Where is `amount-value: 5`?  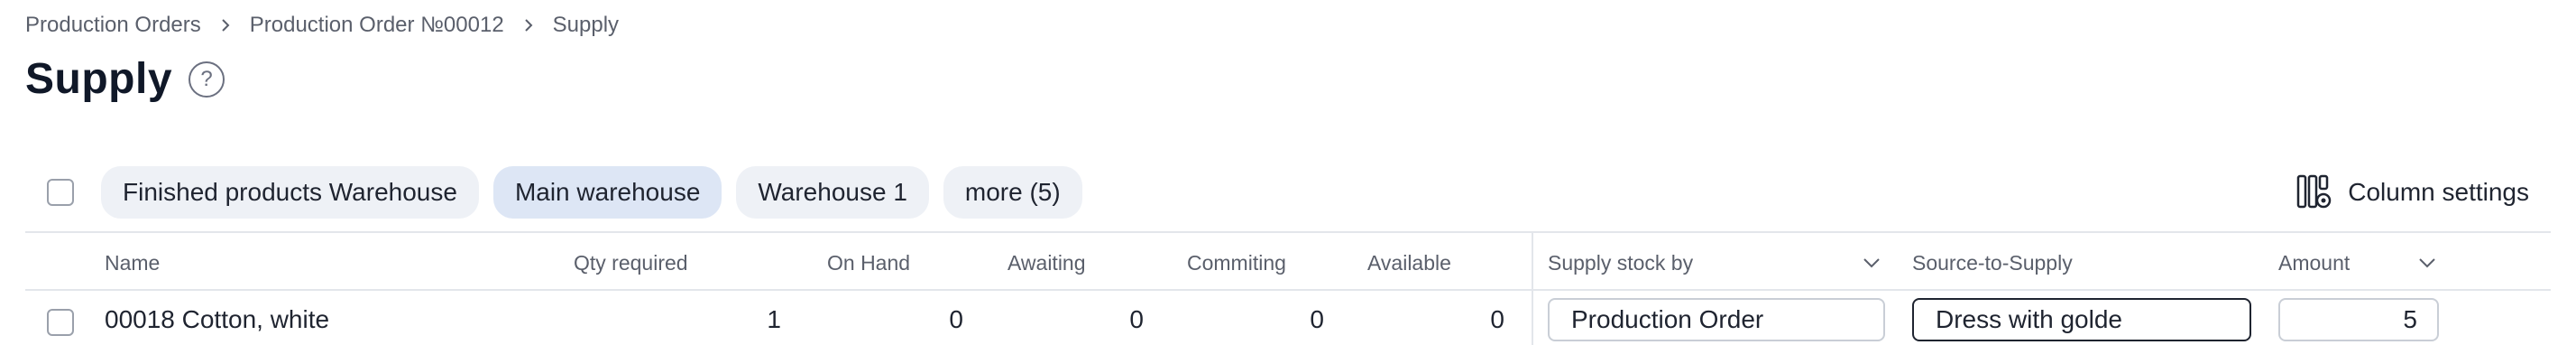
amount-value: 5 is located at coordinates (2410, 319).